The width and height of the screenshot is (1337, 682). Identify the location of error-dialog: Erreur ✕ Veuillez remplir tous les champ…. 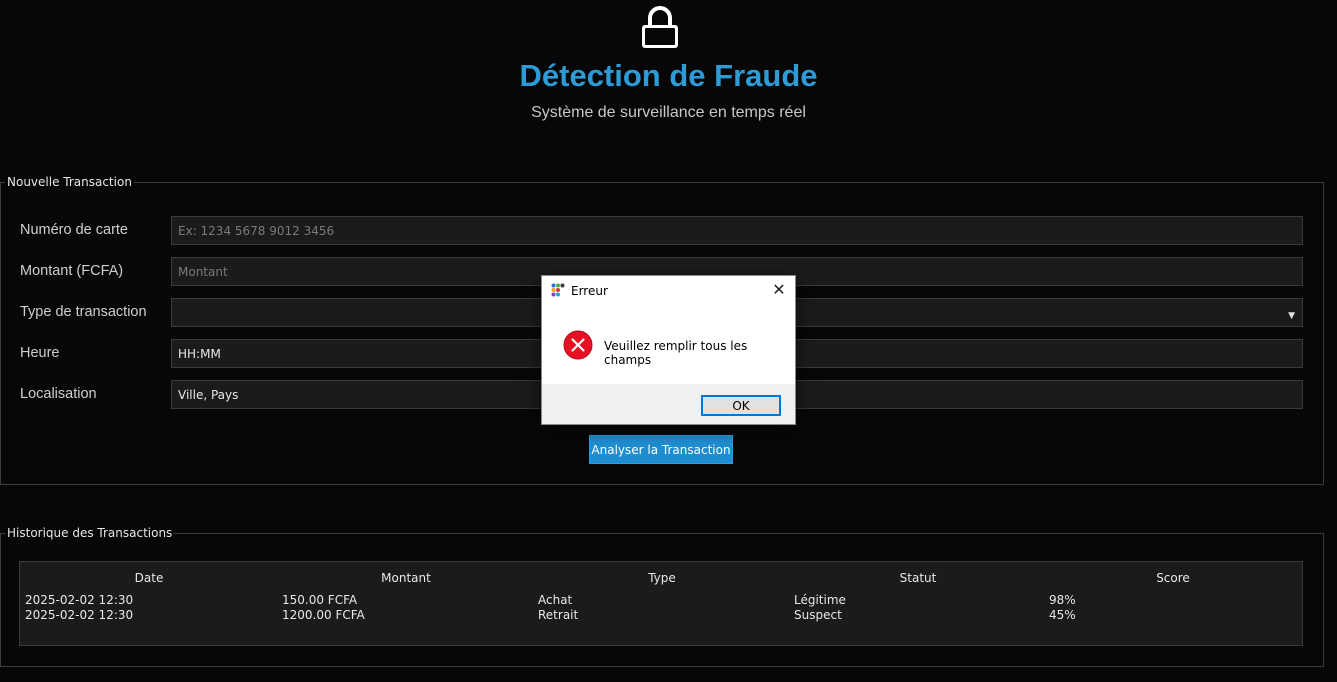
(668, 350).